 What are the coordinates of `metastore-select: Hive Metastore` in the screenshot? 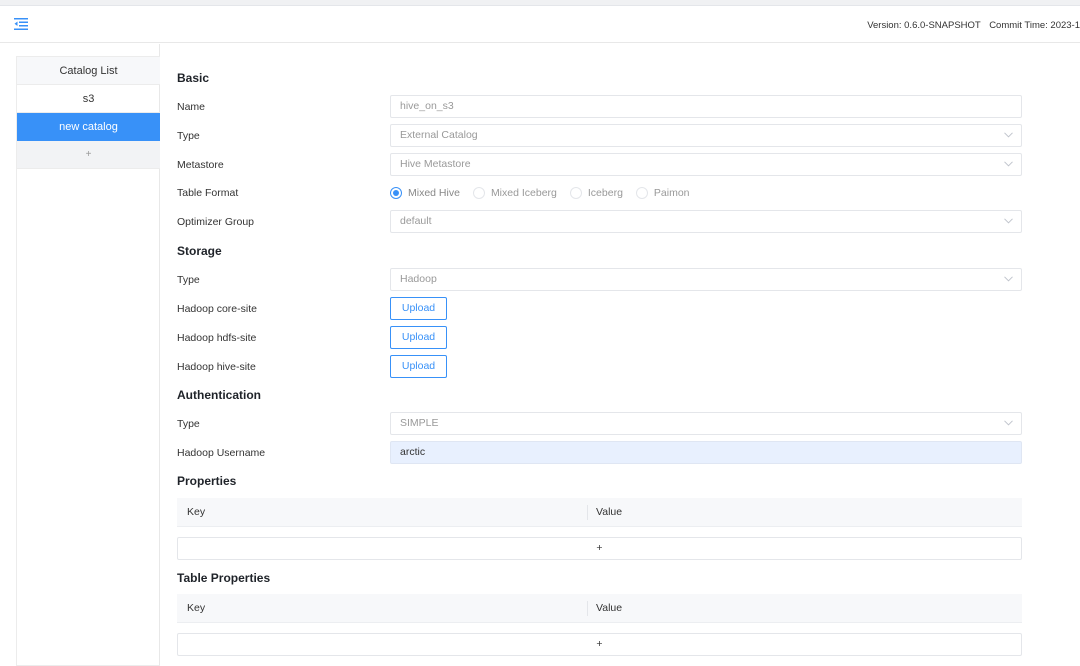 It's located at (706, 164).